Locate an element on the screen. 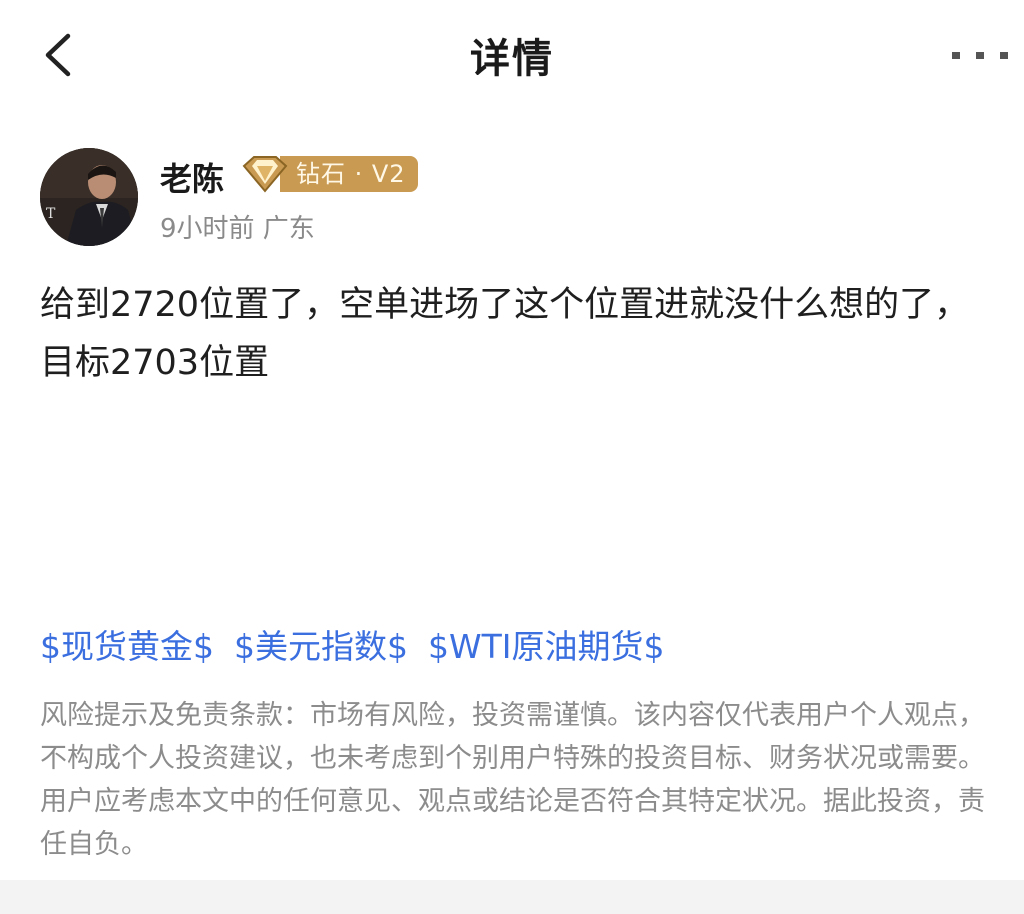 The image size is (1024, 914). author-block: T 老陈 钻石 · V2 9小时前 广东 is located at coordinates (520, 198).